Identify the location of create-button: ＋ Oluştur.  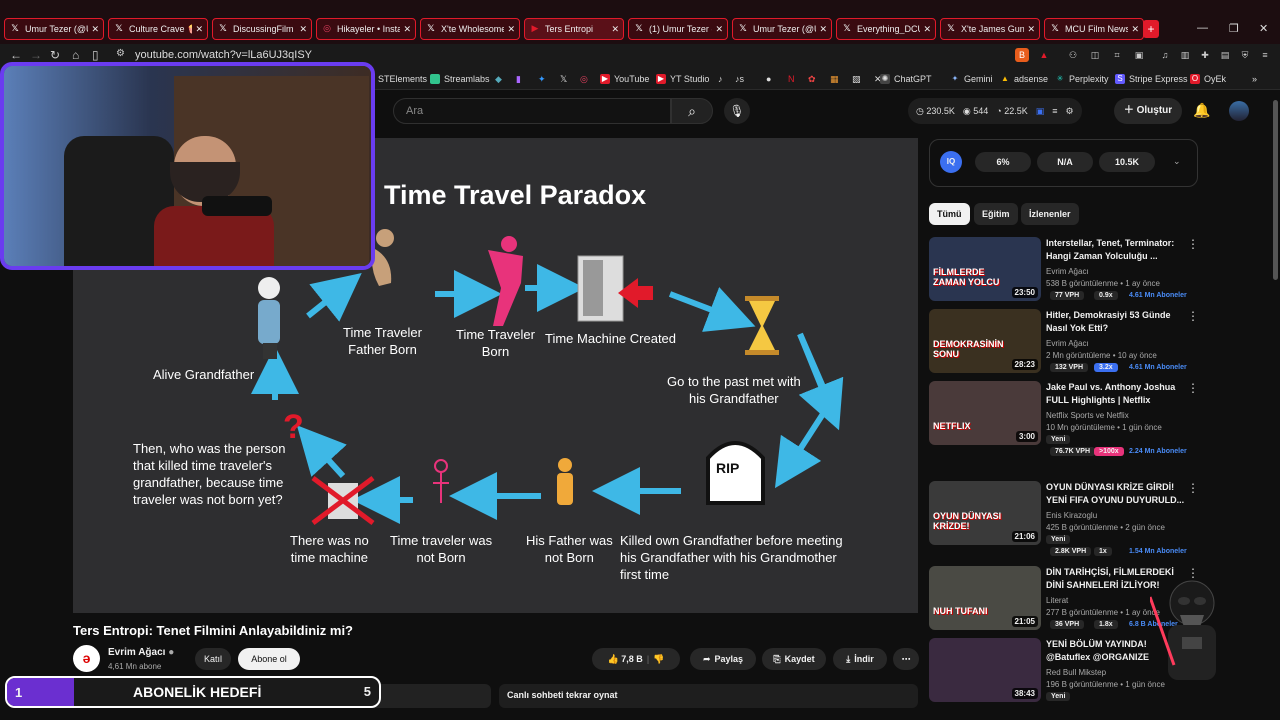
(1148, 111).